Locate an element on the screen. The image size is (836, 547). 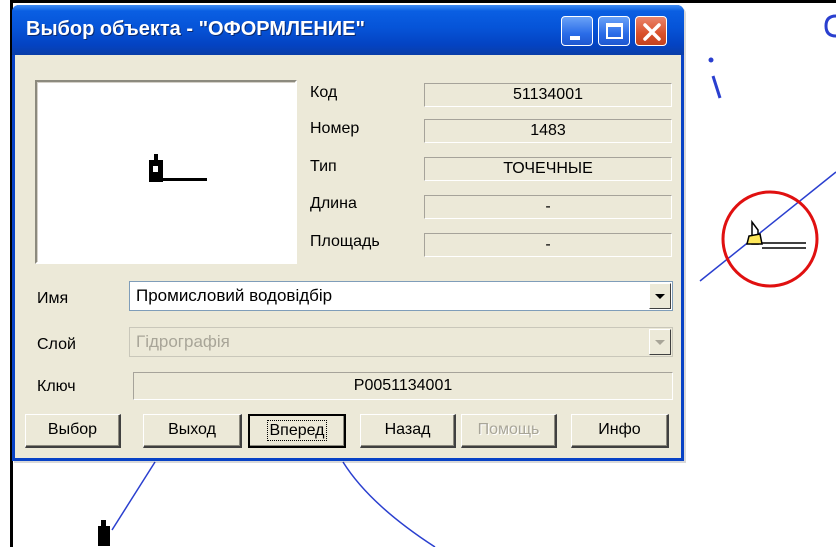
title-bar: Выбор объекта - "ОФОРМЛЕНИЕ" is located at coordinates (348, 30).